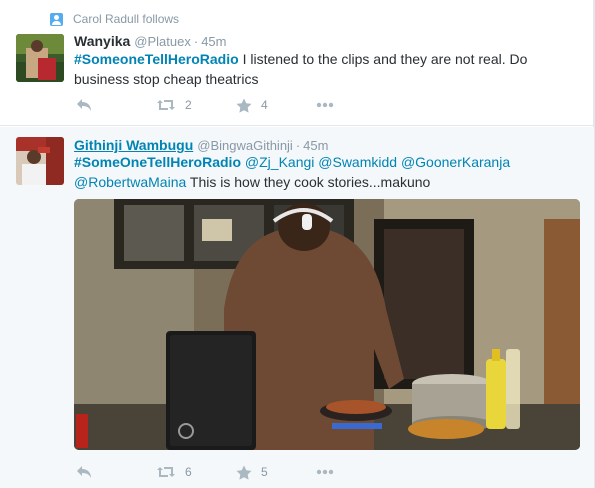 The image size is (595, 488). I want to click on tweet-header: Wanyika @Platuex · 45m, so click(150, 41).